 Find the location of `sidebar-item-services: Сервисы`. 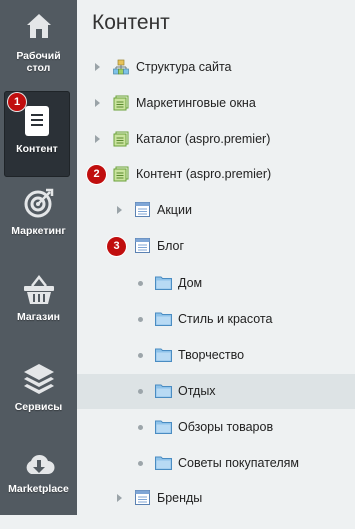

sidebar-item-services: Сервисы is located at coordinates (38, 397).